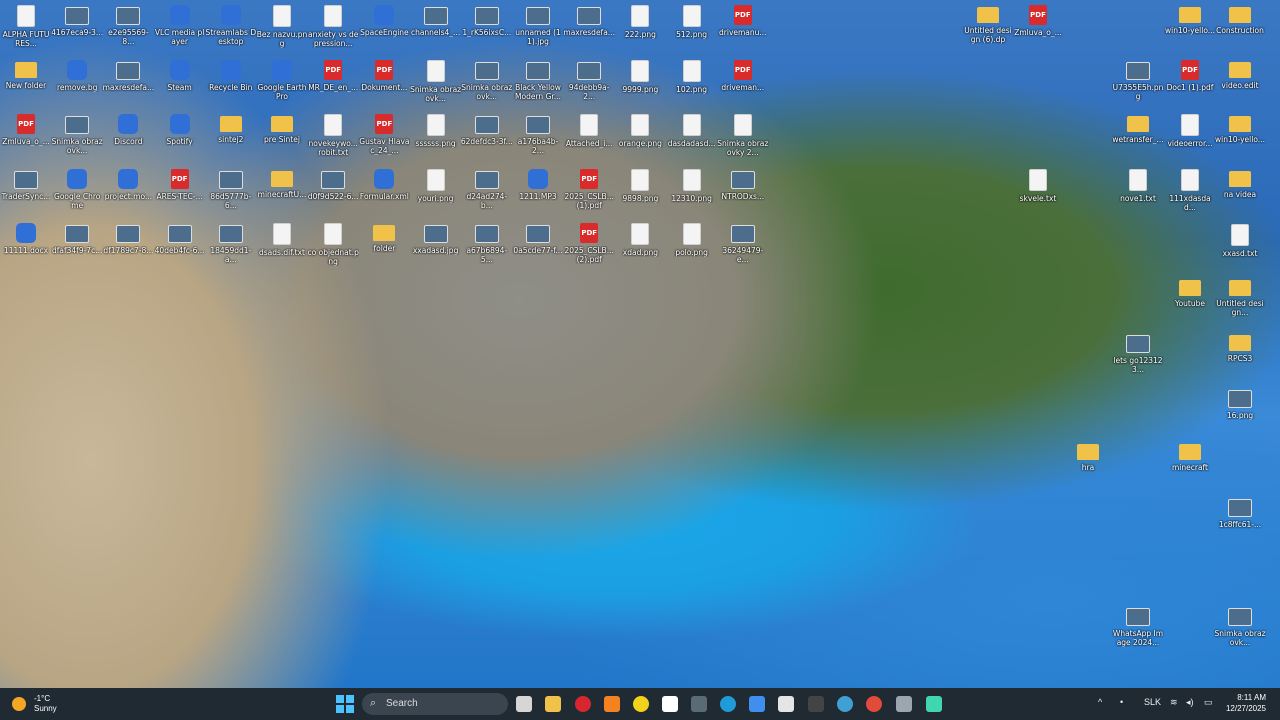  What do you see at coordinates (553, 704) in the screenshot?
I see `file-explorer-icon` at bounding box center [553, 704].